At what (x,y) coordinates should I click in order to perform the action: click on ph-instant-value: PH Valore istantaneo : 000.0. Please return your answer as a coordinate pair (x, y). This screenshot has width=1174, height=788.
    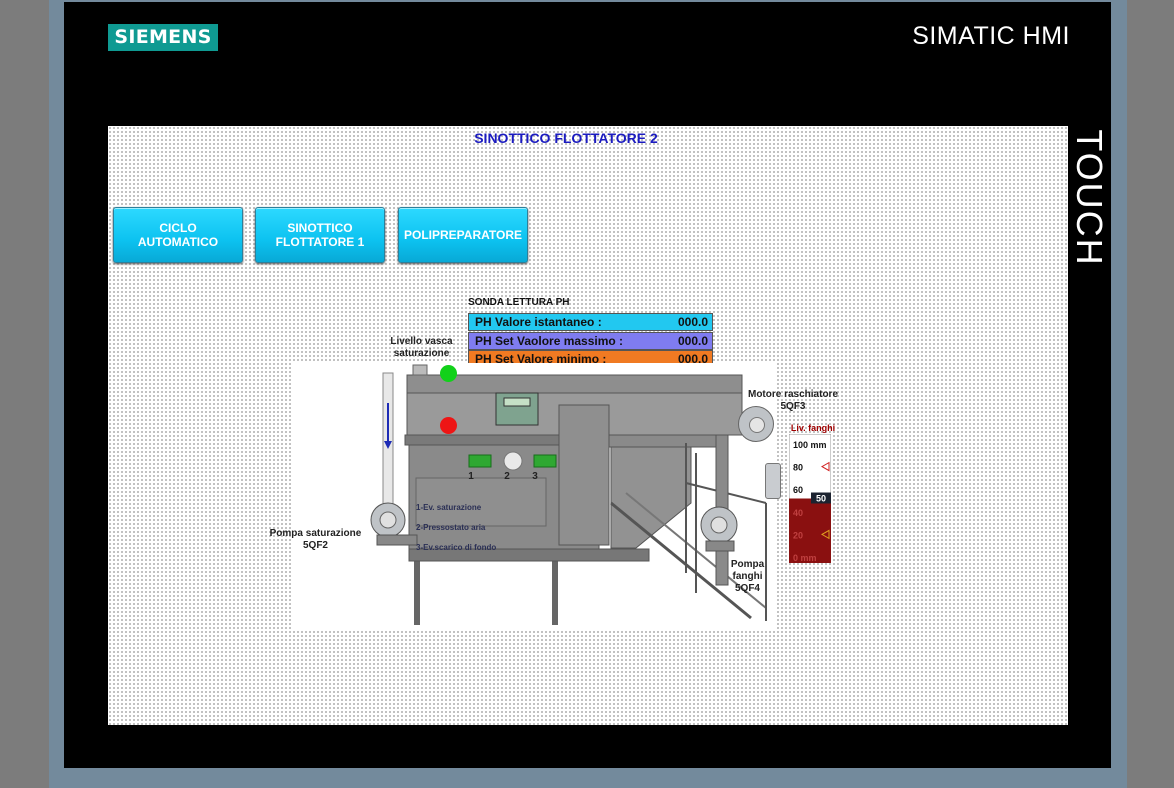
    Looking at the image, I should click on (590, 322).